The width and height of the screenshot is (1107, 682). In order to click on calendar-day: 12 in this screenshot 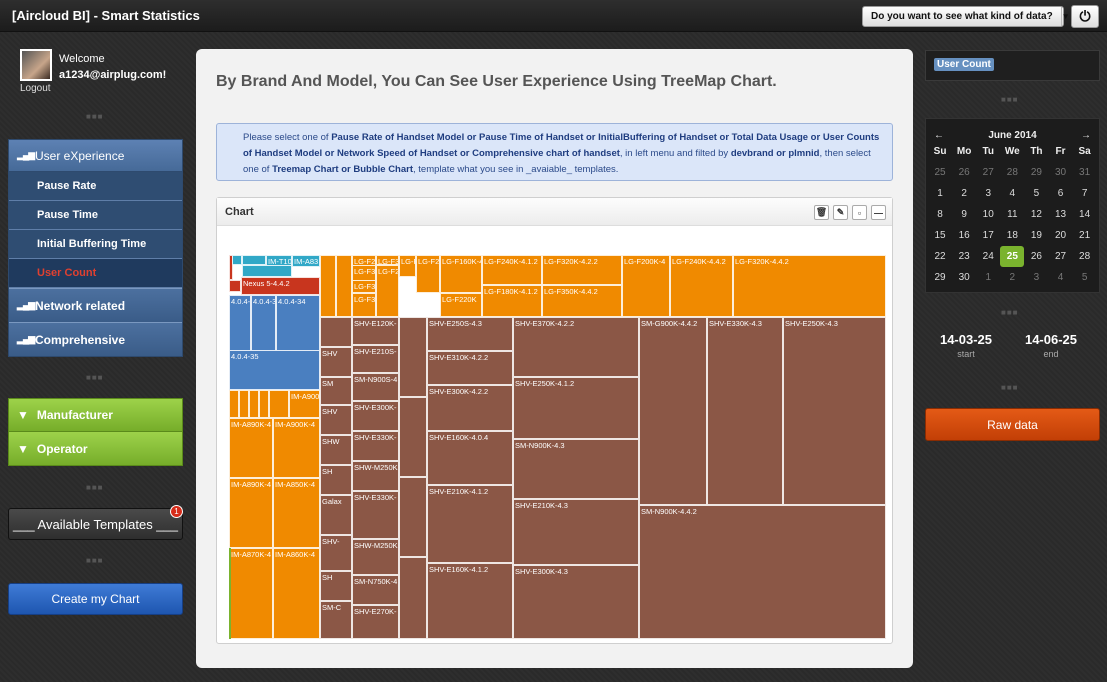, I will do `click(1036, 214)`.